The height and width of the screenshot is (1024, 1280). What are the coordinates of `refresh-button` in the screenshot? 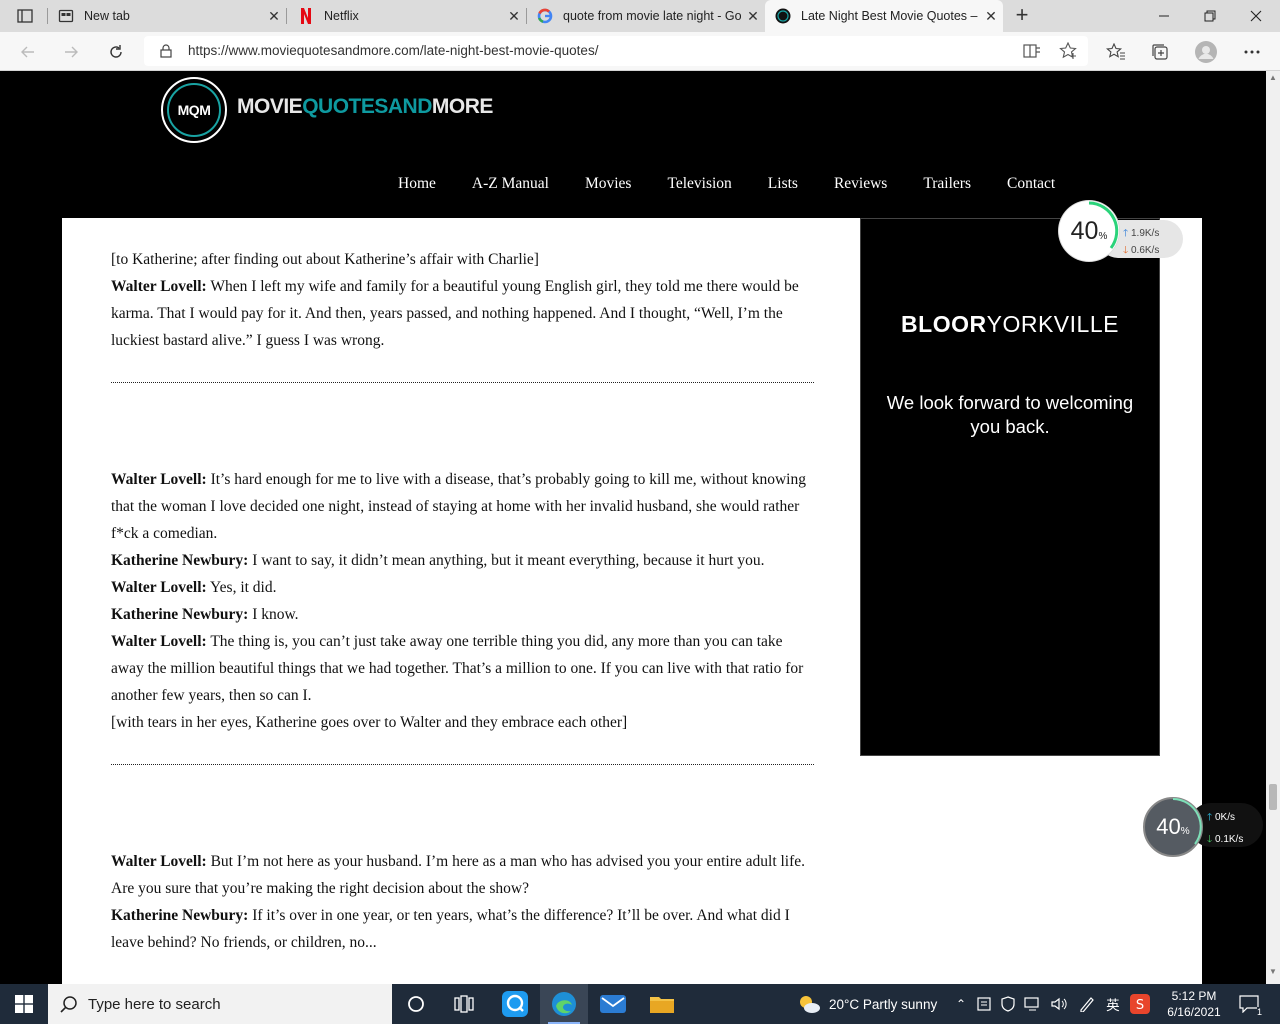 It's located at (116, 52).